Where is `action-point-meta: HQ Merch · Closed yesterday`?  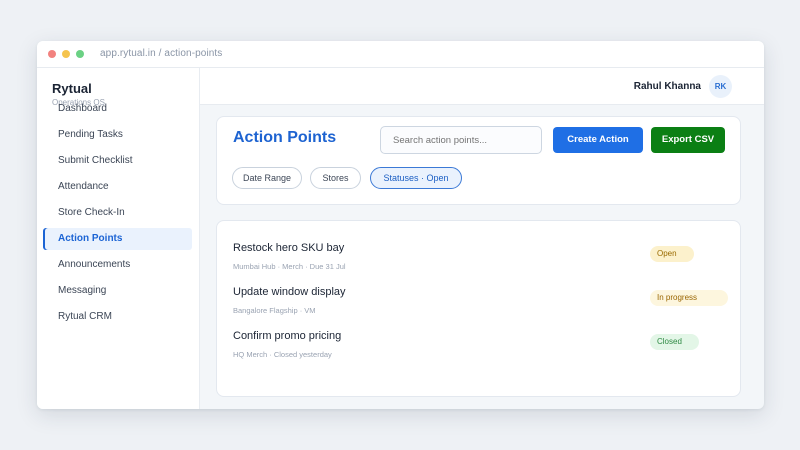
action-point-meta: HQ Merch · Closed yesterday is located at coordinates (282, 354).